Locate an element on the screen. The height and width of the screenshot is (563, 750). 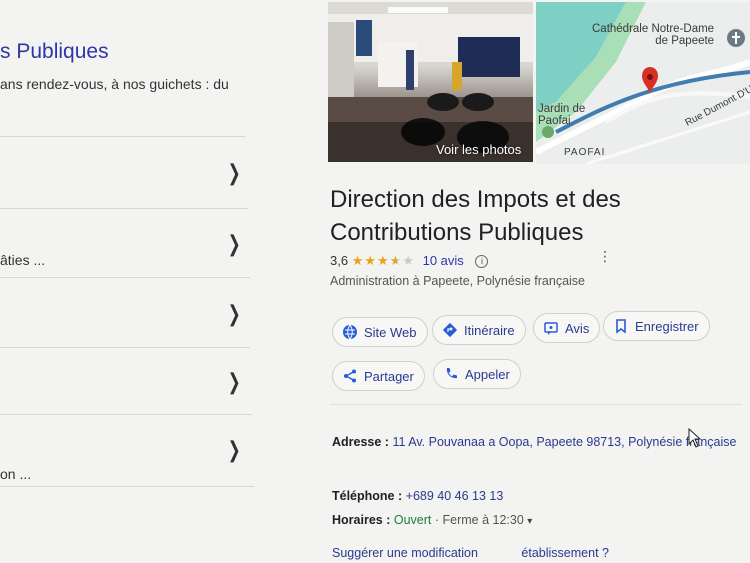
map-label-jardin: Jardin de Paofai is located at coordinates (562, 115).